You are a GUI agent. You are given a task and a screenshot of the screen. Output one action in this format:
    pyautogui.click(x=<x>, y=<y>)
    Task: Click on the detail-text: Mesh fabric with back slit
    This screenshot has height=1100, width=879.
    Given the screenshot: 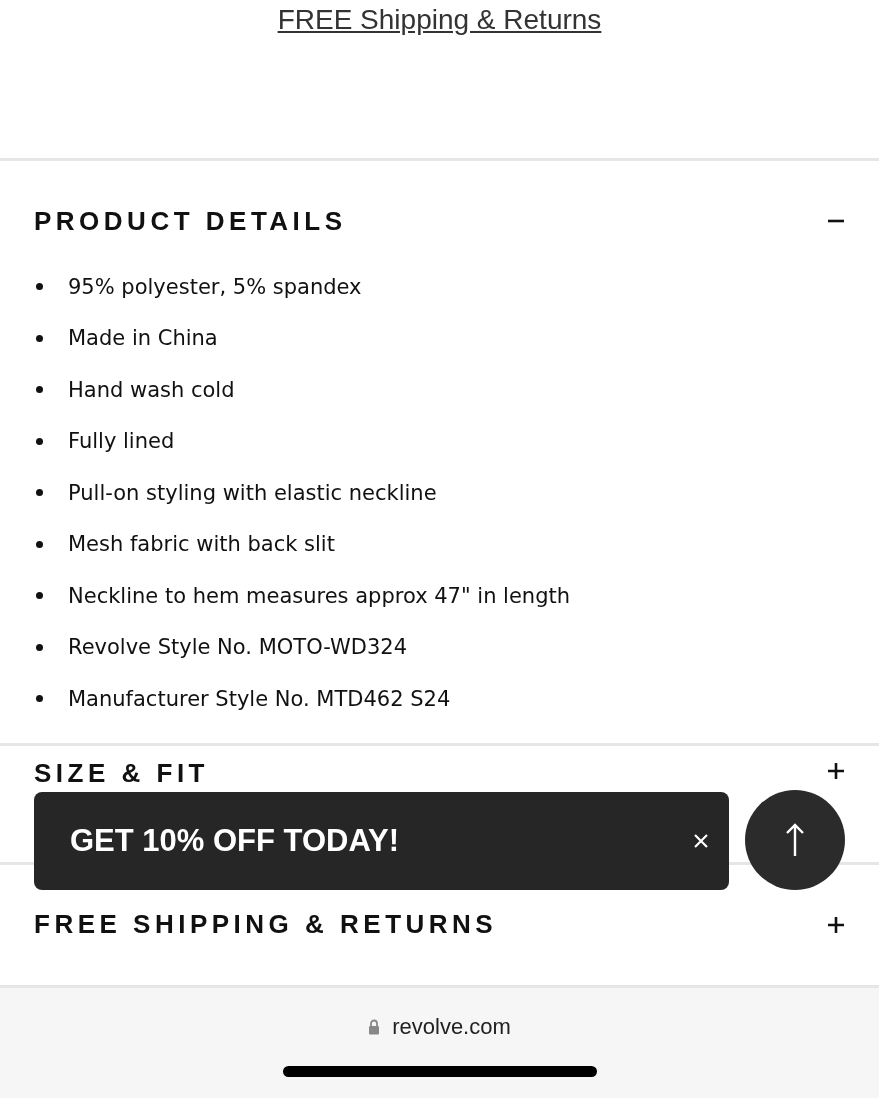 What is the action you would take?
    pyautogui.click(x=201, y=544)
    